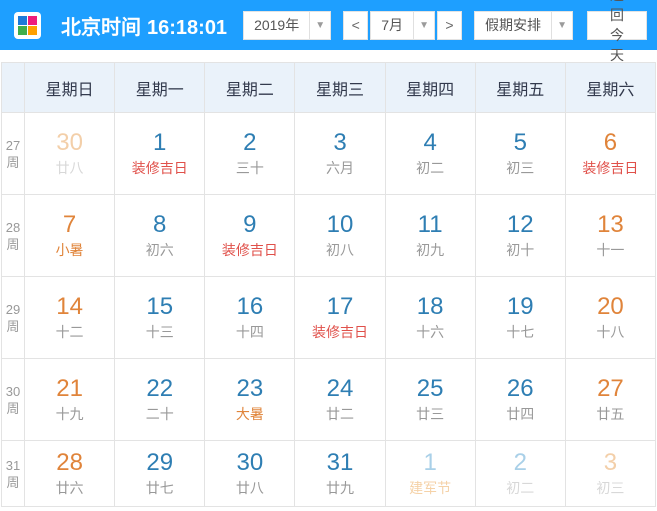  Describe the element at coordinates (610, 153) in the screenshot. I see `day-cell: 6 装修吉日` at that location.